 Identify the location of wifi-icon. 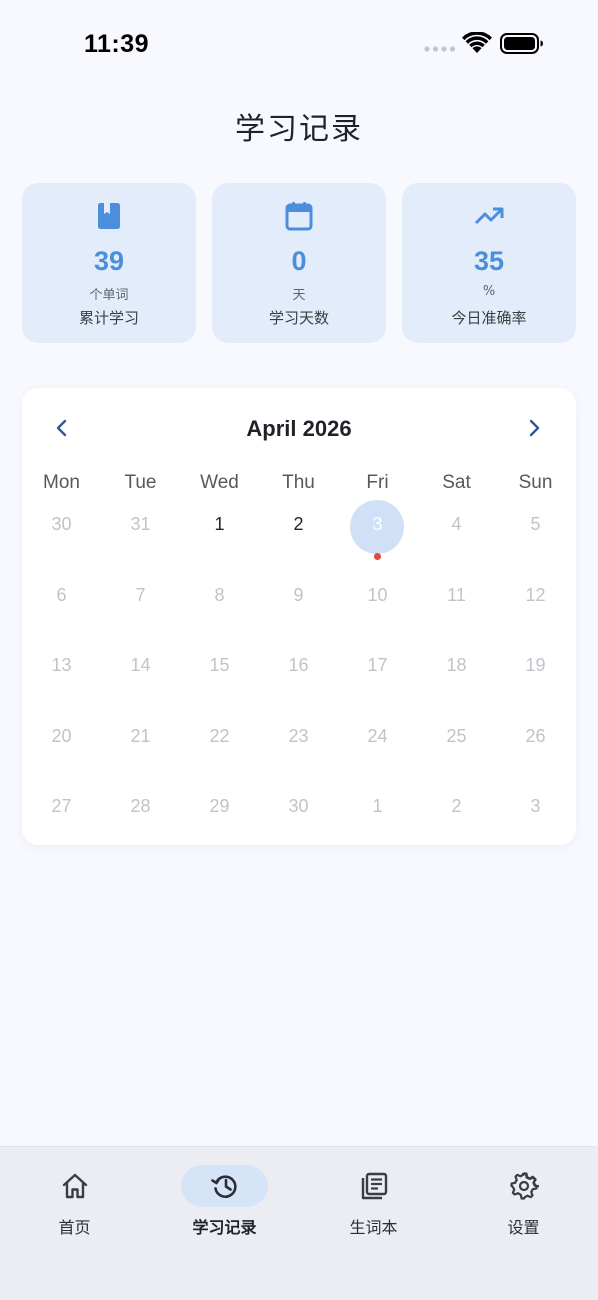
(477, 42).